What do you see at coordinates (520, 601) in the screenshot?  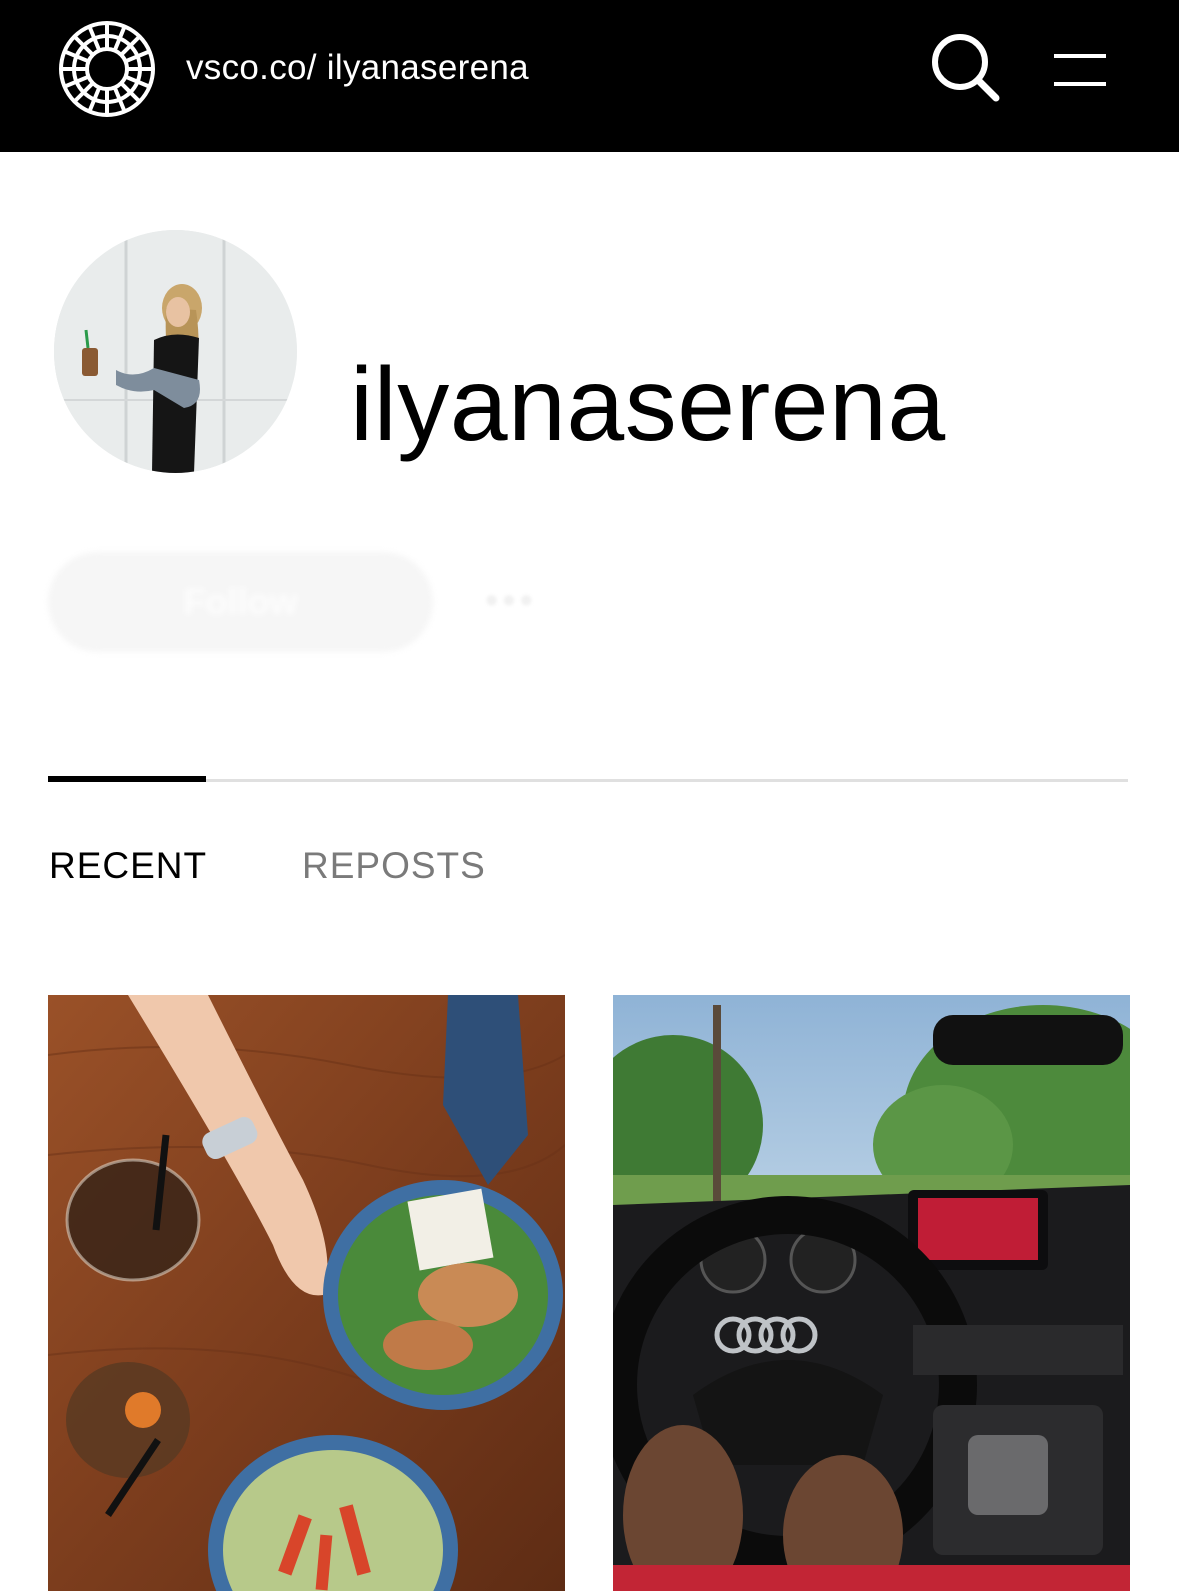 I see `more-options-button: •••` at bounding box center [520, 601].